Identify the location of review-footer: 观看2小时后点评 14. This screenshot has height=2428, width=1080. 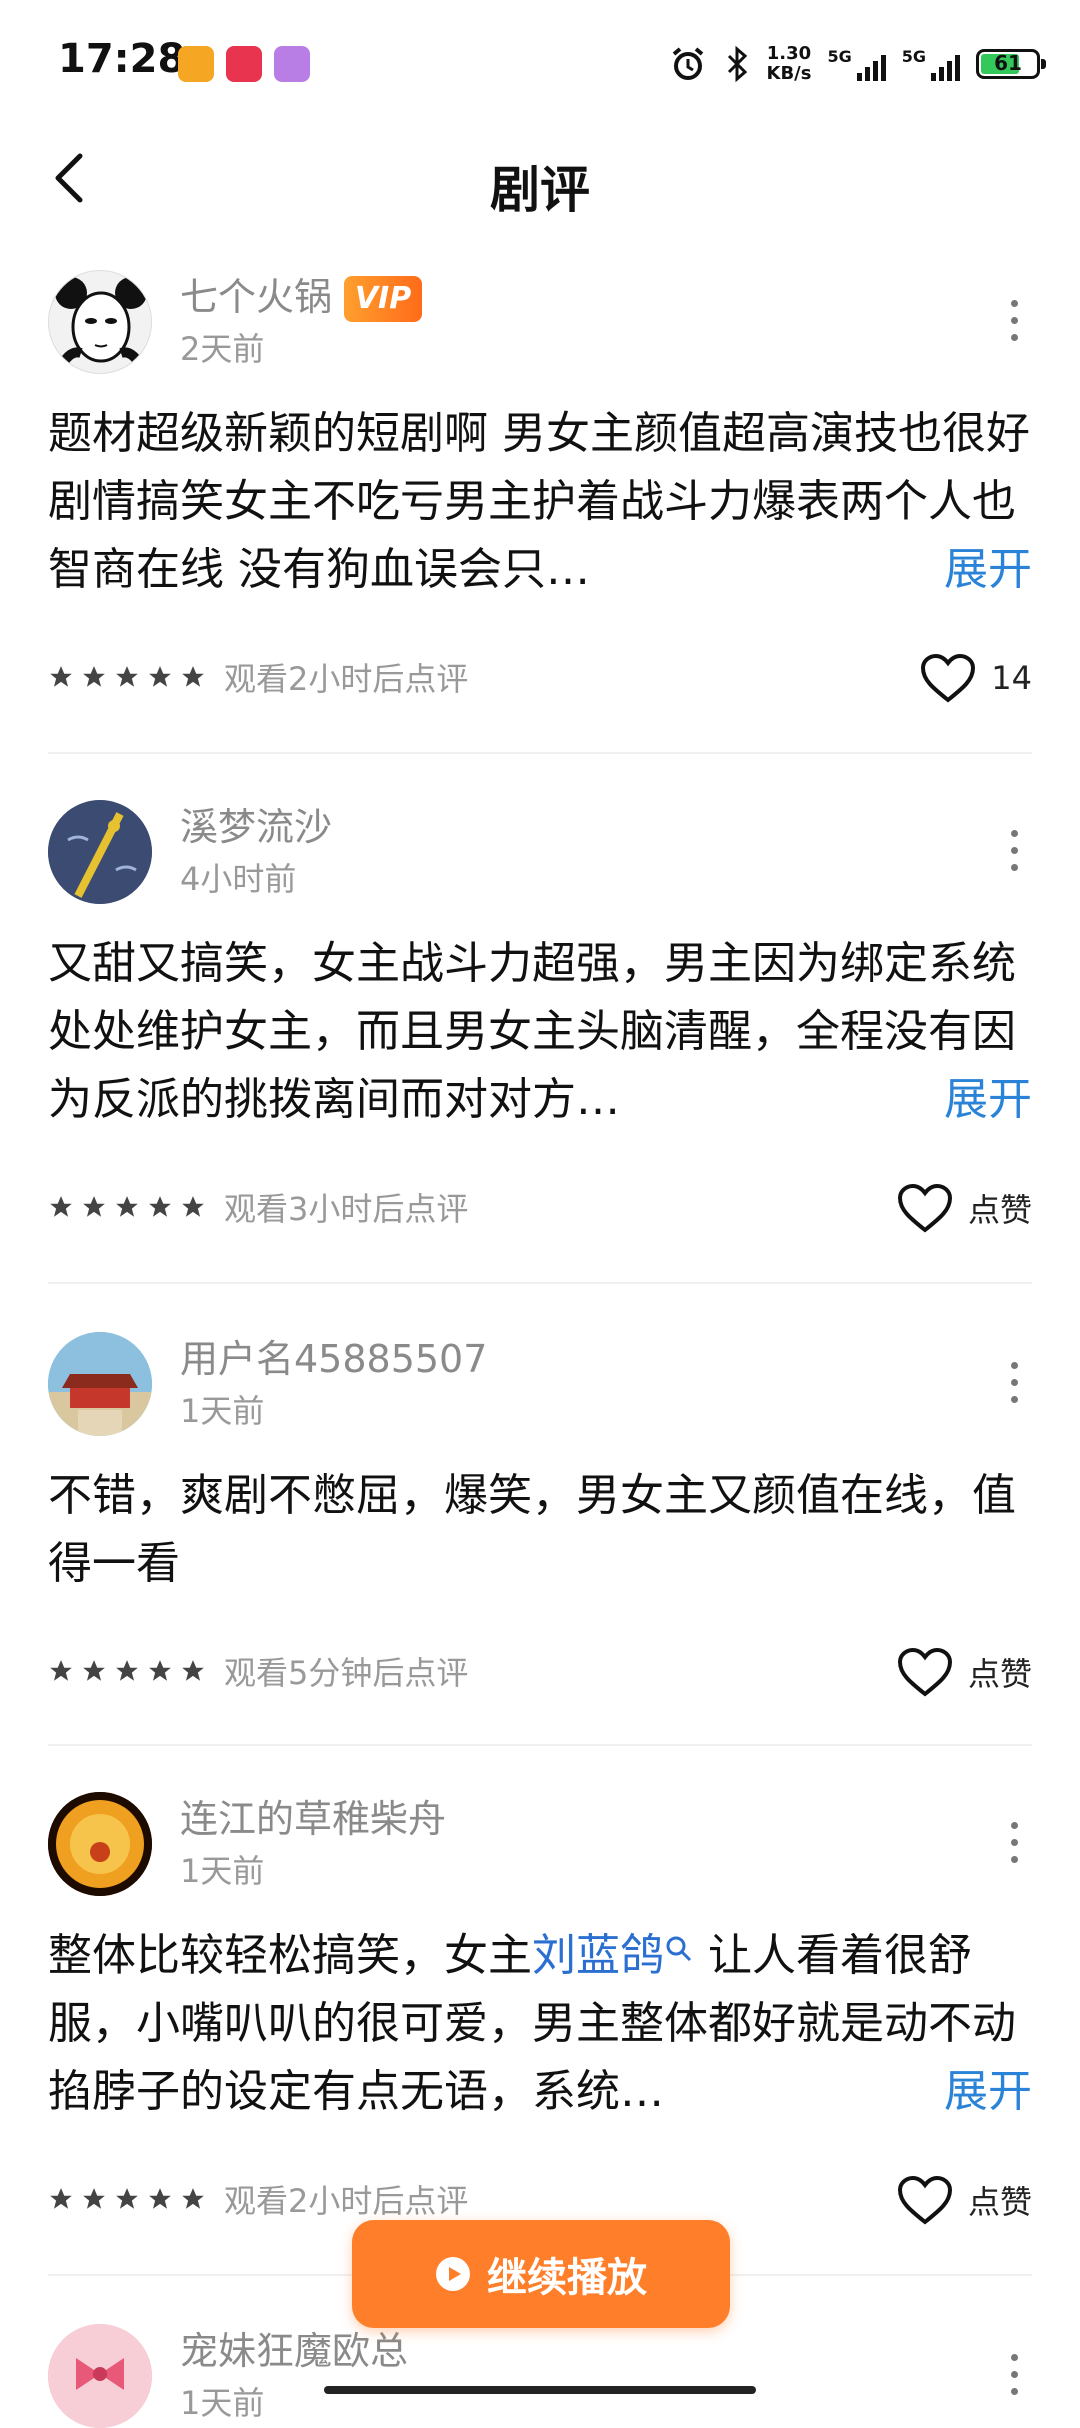
(540, 678).